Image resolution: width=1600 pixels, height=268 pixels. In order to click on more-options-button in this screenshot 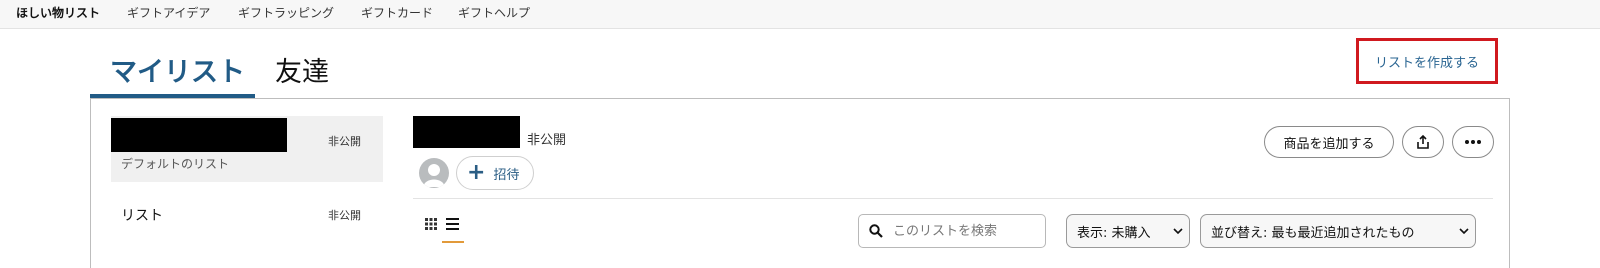, I will do `click(1473, 142)`.